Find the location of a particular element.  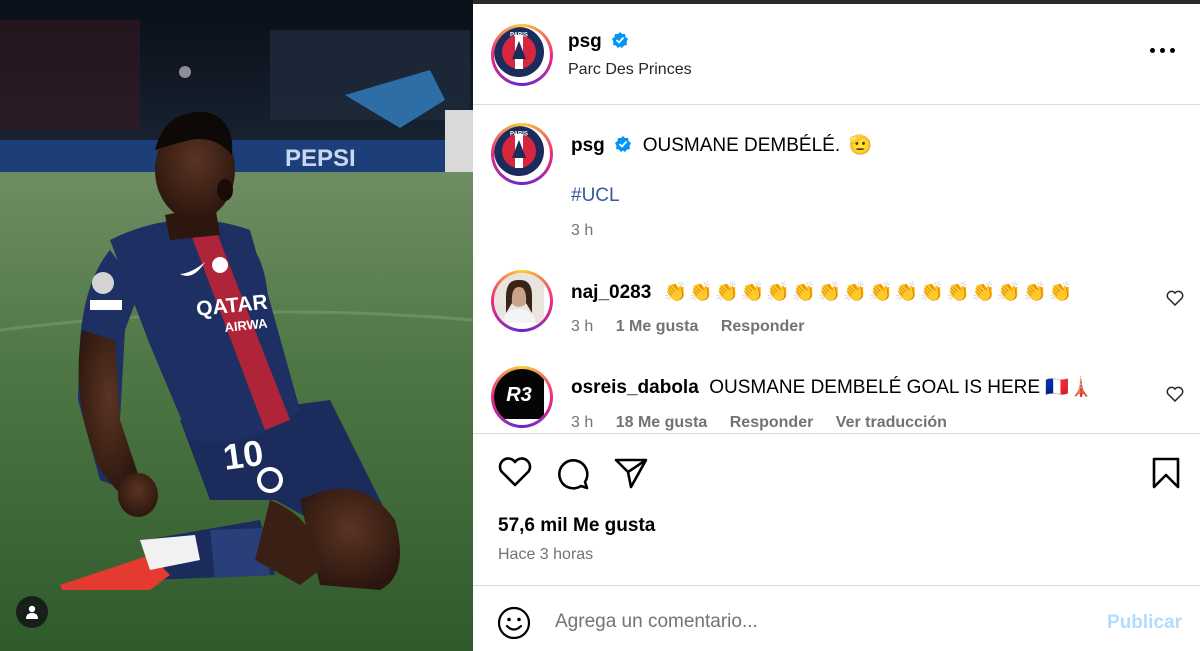

comment-bubble-icon is located at coordinates (573, 473).